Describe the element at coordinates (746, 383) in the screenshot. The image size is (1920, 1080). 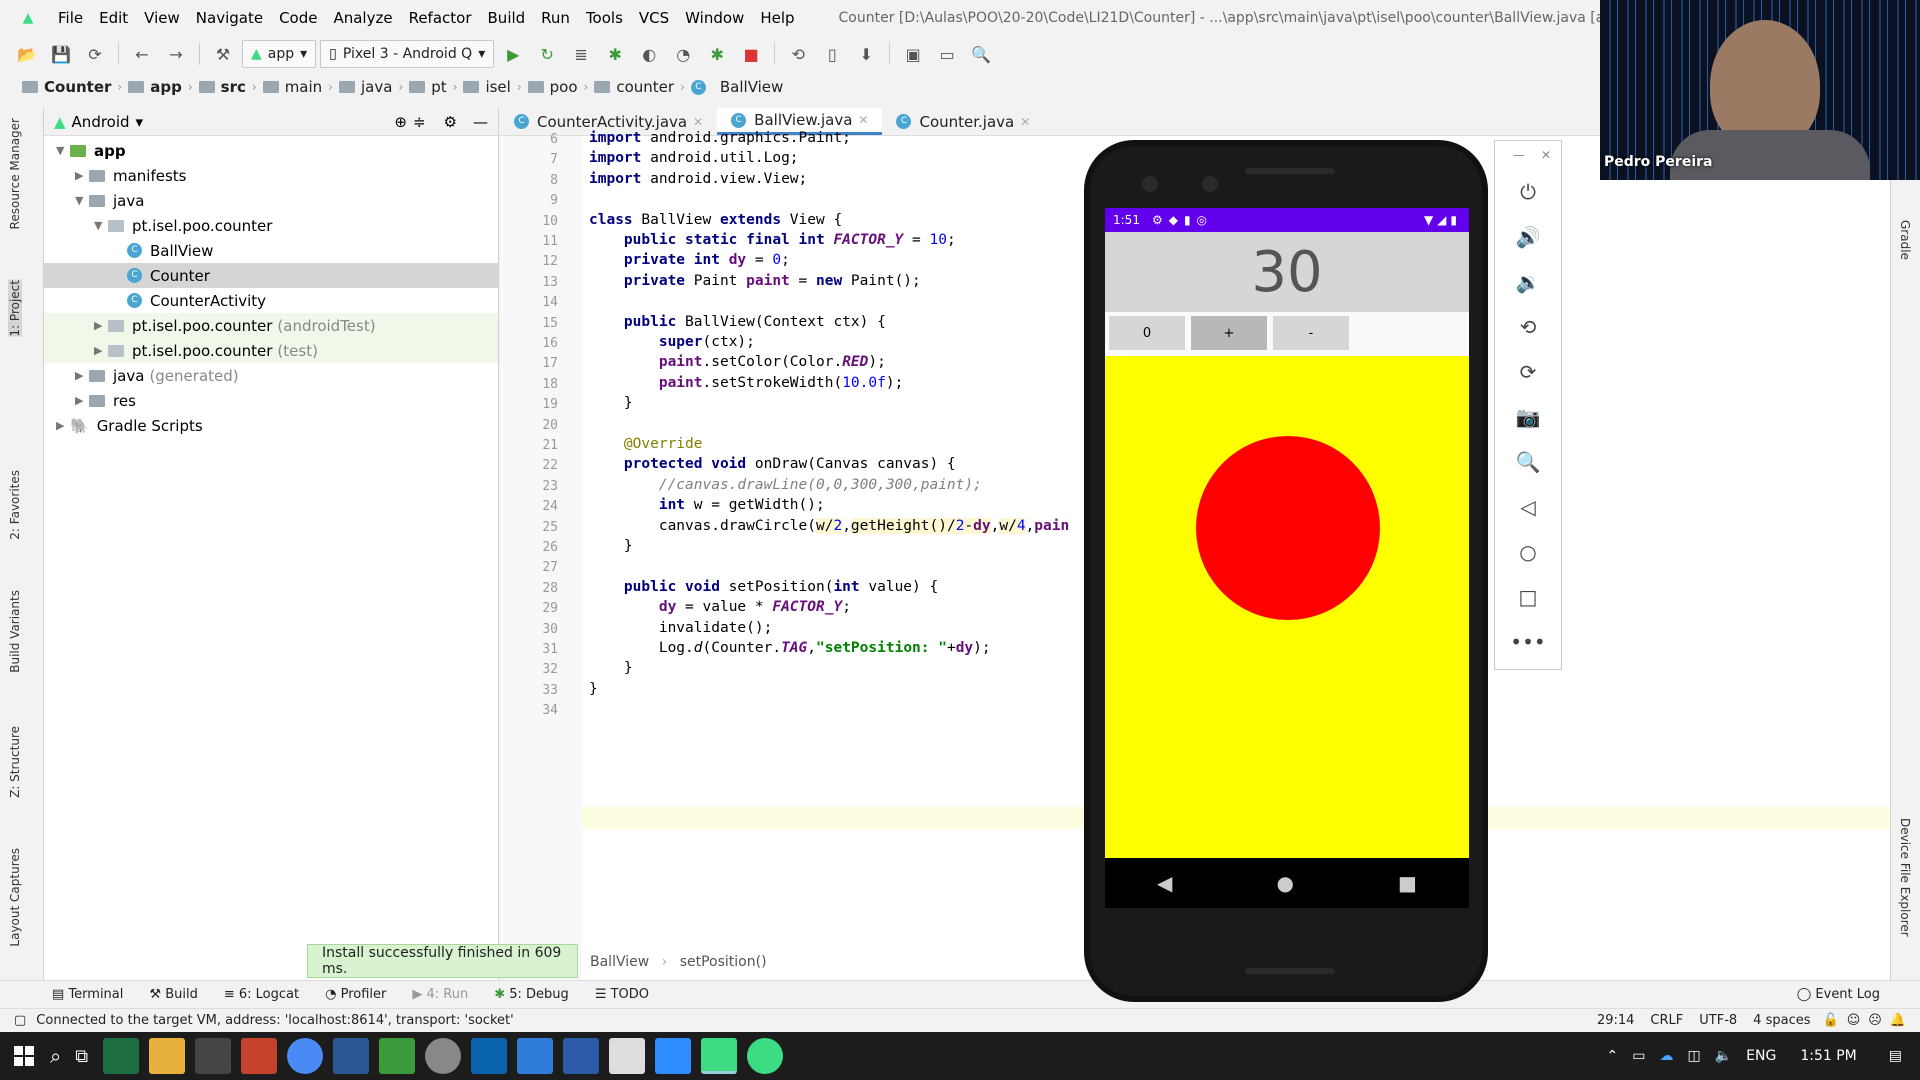
I see `code-line: paint.setStrokeWidth(10.0f);` at that location.